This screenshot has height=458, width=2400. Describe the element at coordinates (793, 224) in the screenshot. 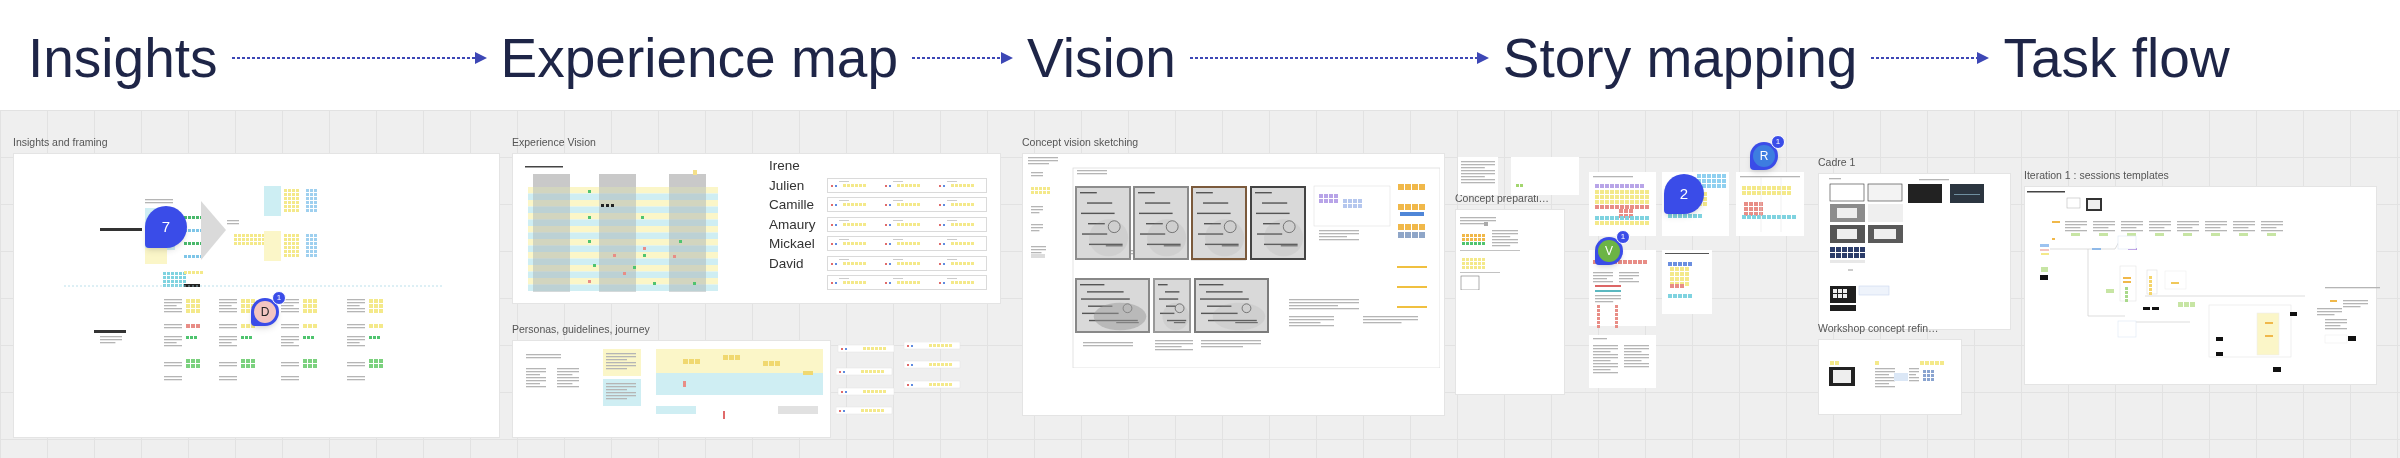

I see `participant-name: Amaury` at that location.